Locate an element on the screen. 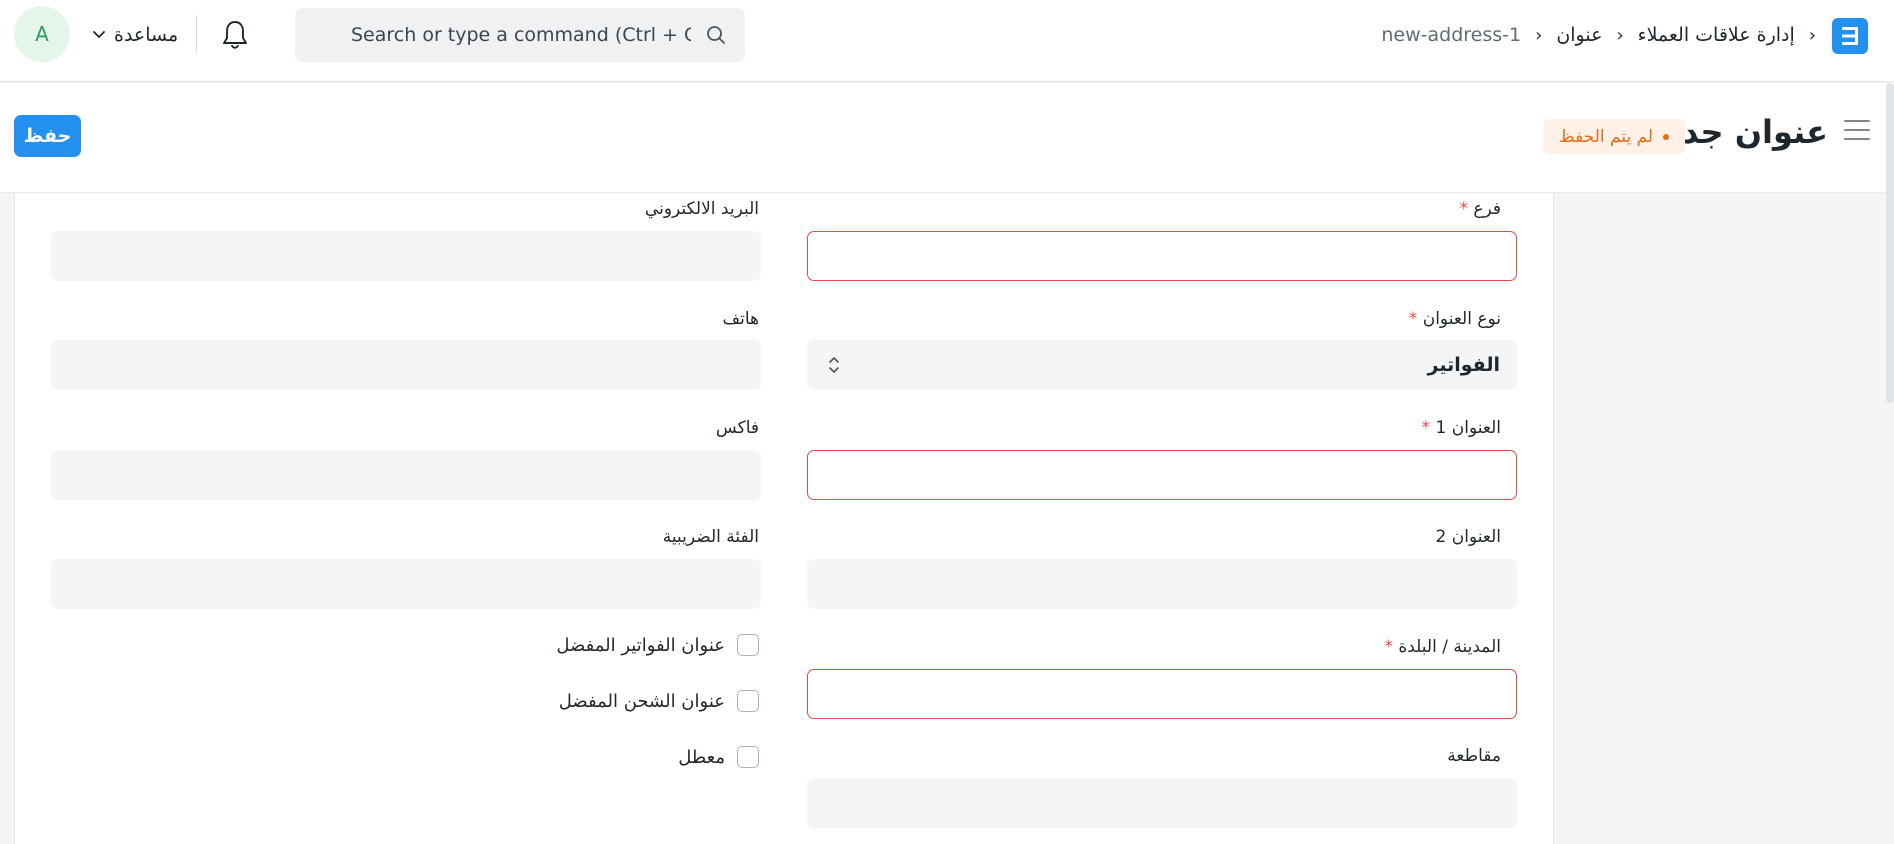 Image resolution: width=1894 pixels, height=844 pixels. branch-input is located at coordinates (1162, 256).